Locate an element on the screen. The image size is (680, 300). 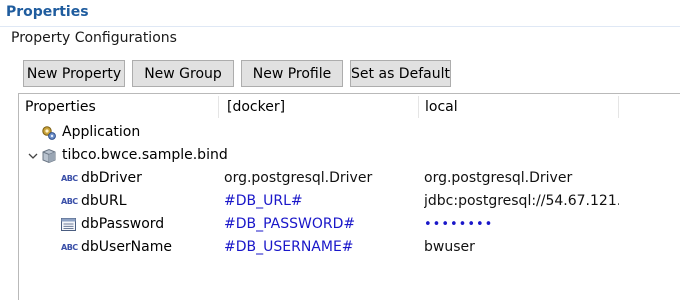
new-profile-button: New Profile is located at coordinates (292, 73).